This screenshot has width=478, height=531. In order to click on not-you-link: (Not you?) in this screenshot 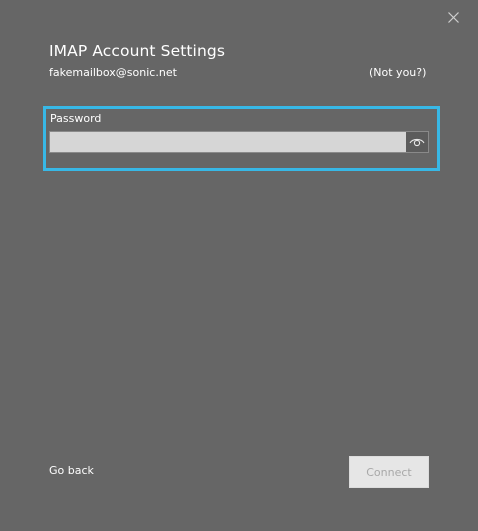, I will do `click(397, 72)`.